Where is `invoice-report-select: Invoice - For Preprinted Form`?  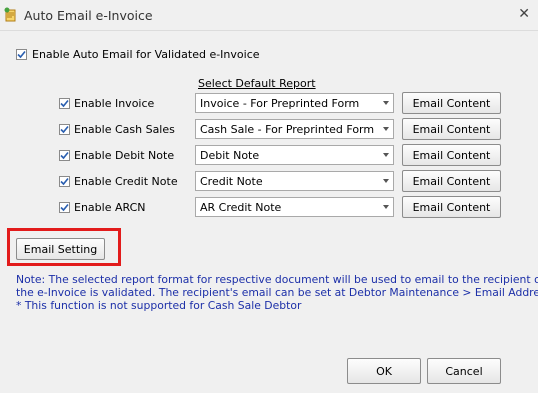 invoice-report-select: Invoice - For Preprinted Form is located at coordinates (294, 103).